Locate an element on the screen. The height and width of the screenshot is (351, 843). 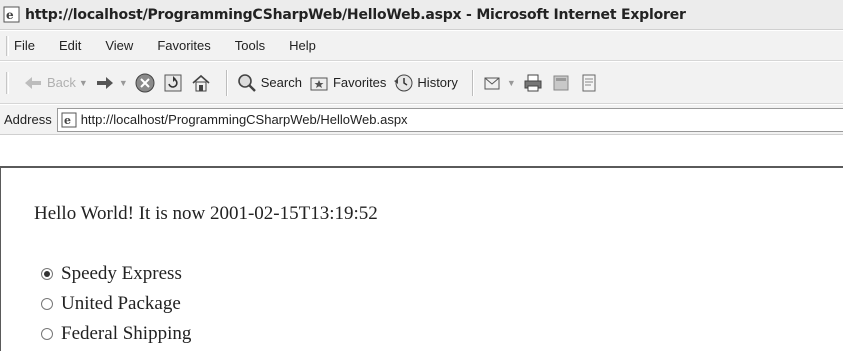
radio-label: United Package is located at coordinates (121, 303).